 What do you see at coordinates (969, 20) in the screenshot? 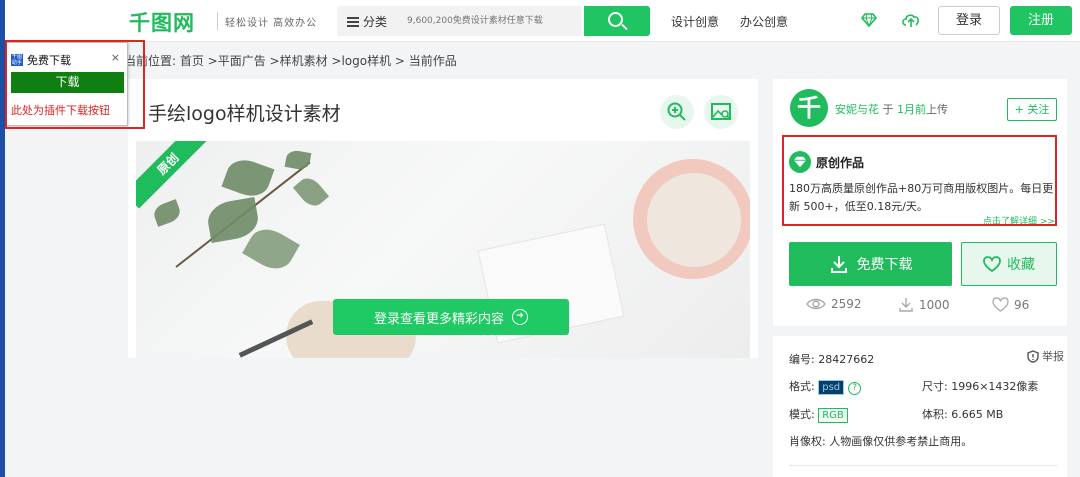
I see `login-button: 登录` at bounding box center [969, 20].